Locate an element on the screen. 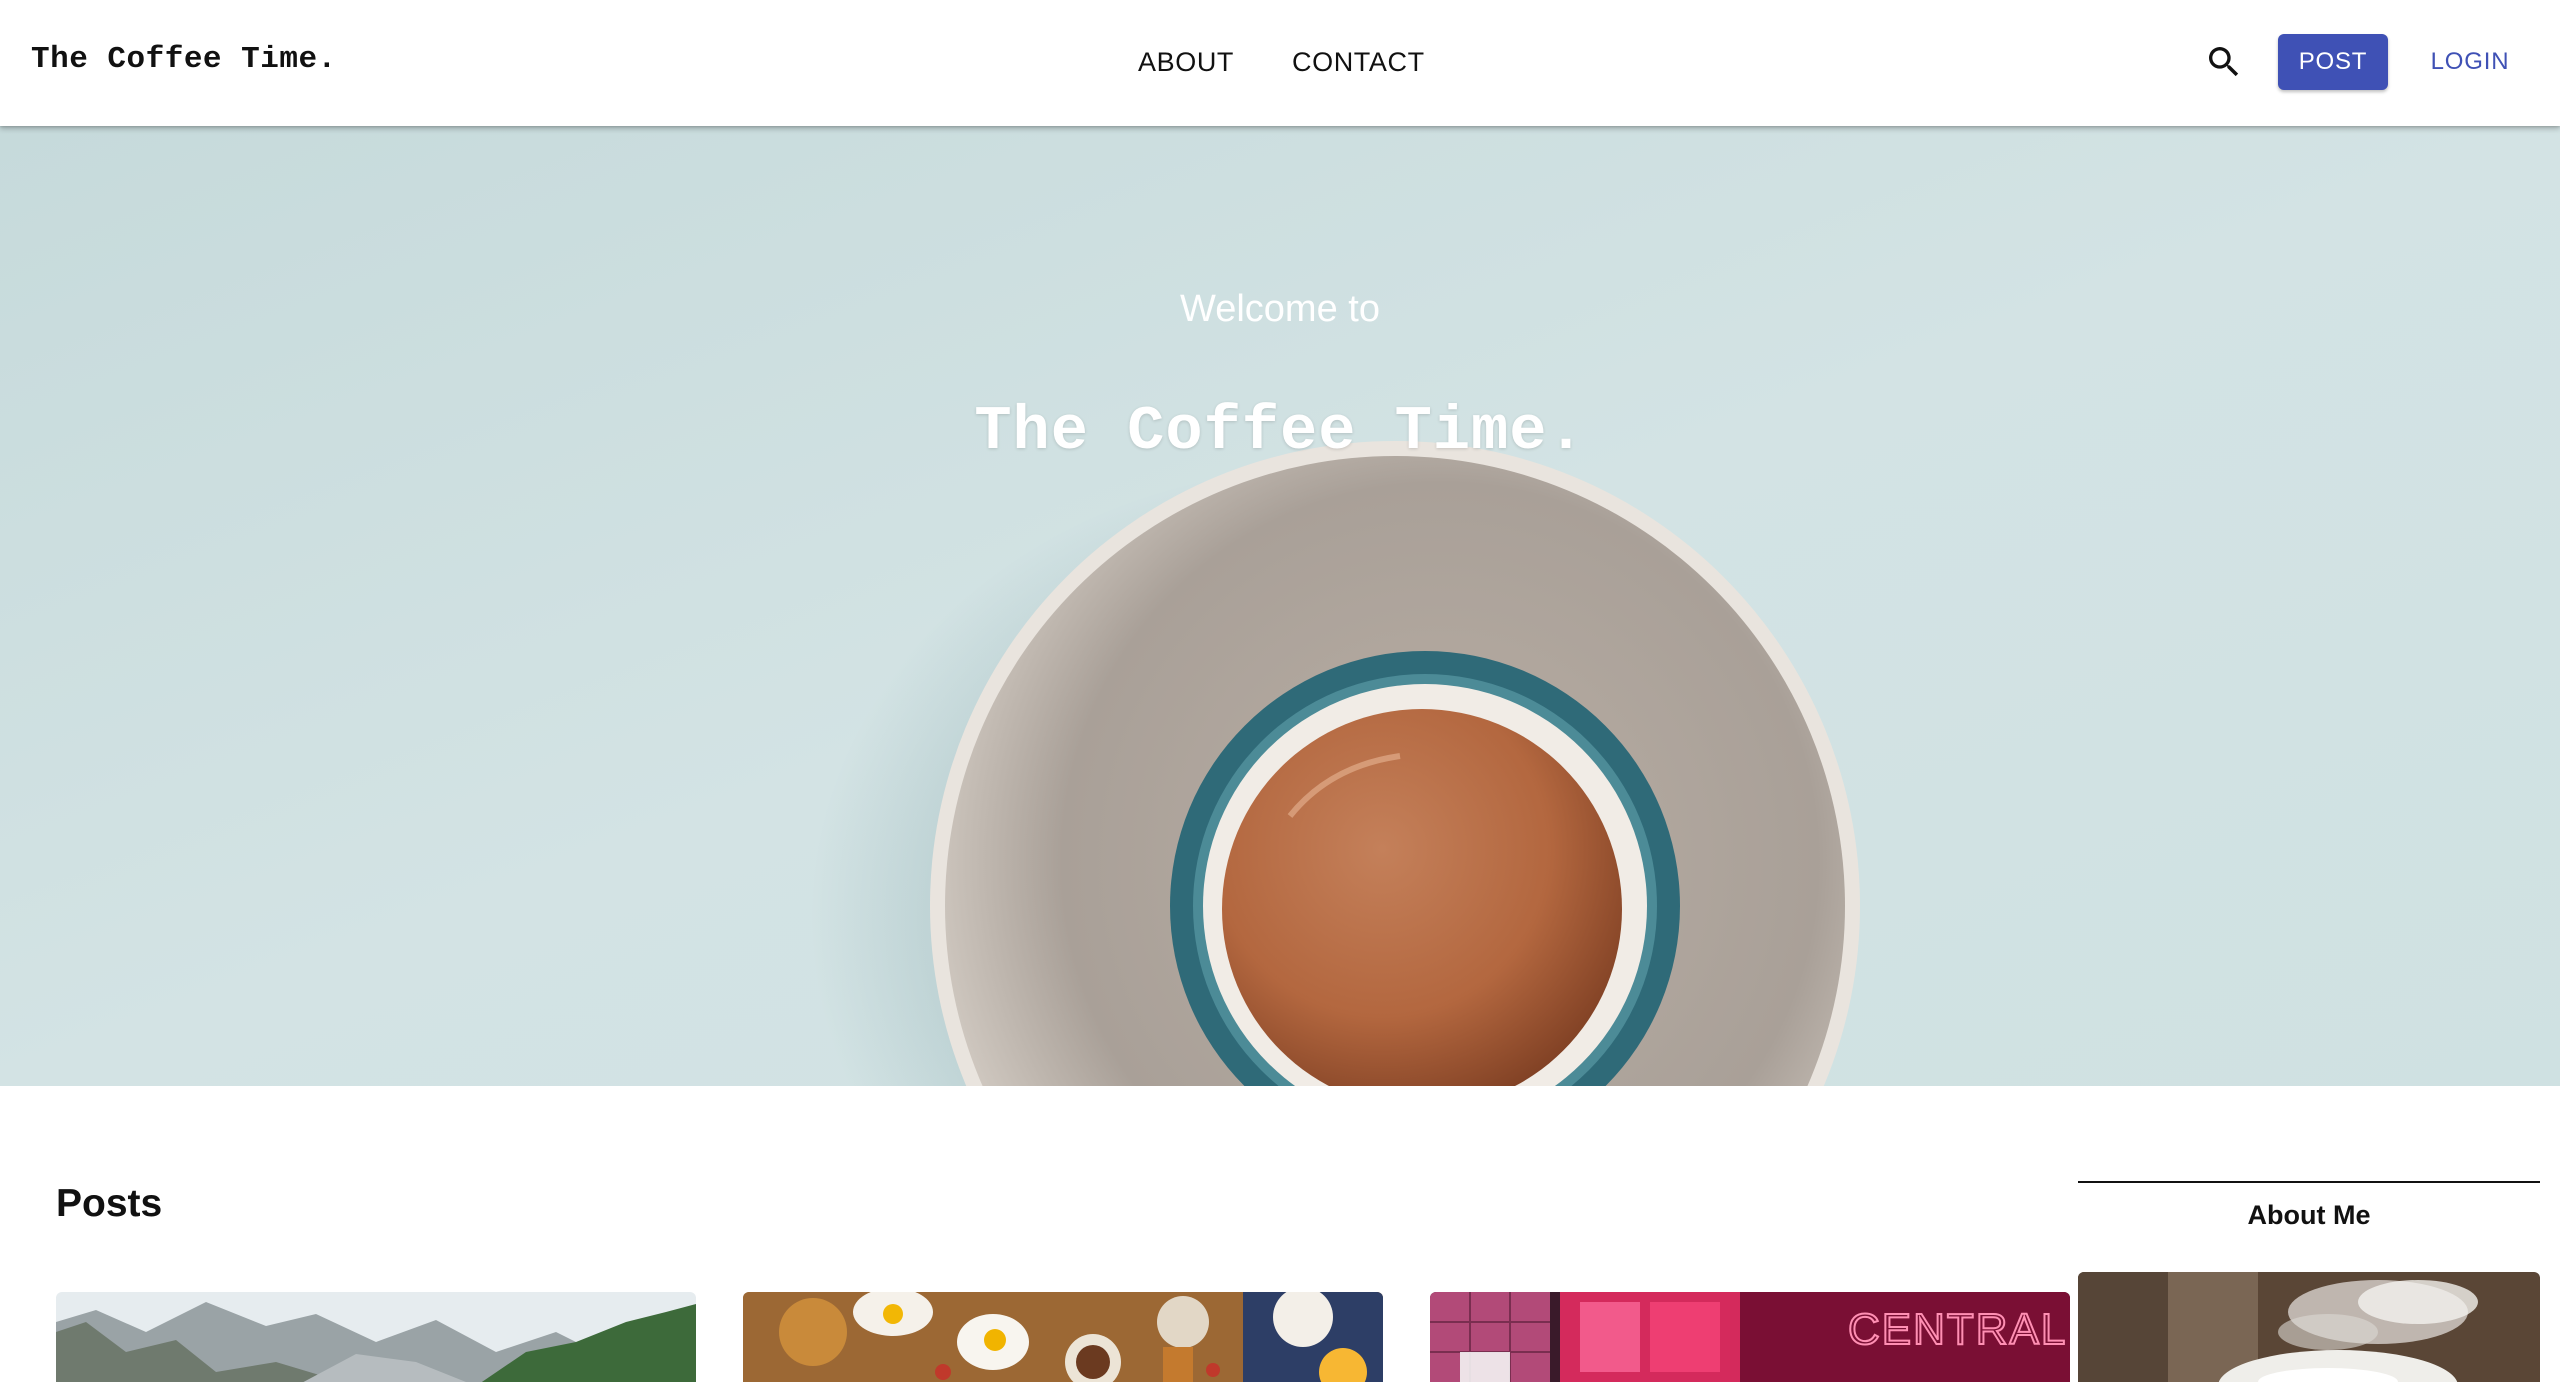 The width and height of the screenshot is (2560, 1386). hero-subtitle: Welcome to is located at coordinates (1280, 309).